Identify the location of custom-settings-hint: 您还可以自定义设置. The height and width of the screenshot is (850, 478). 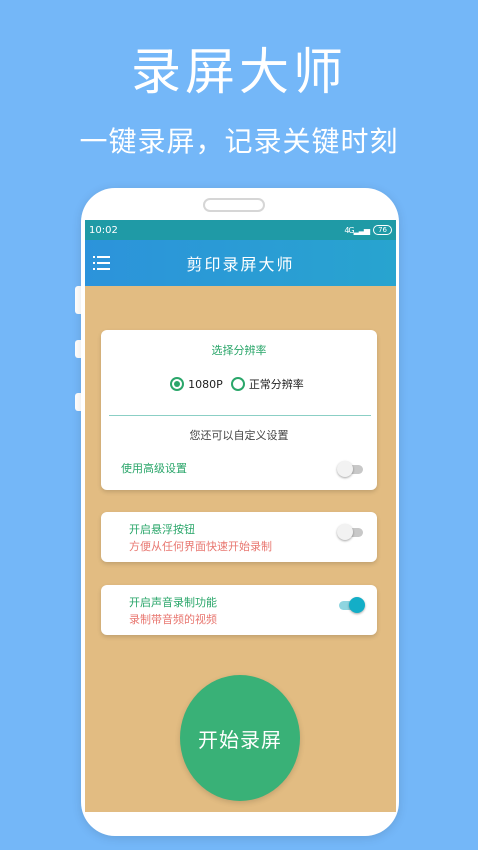
(239, 435).